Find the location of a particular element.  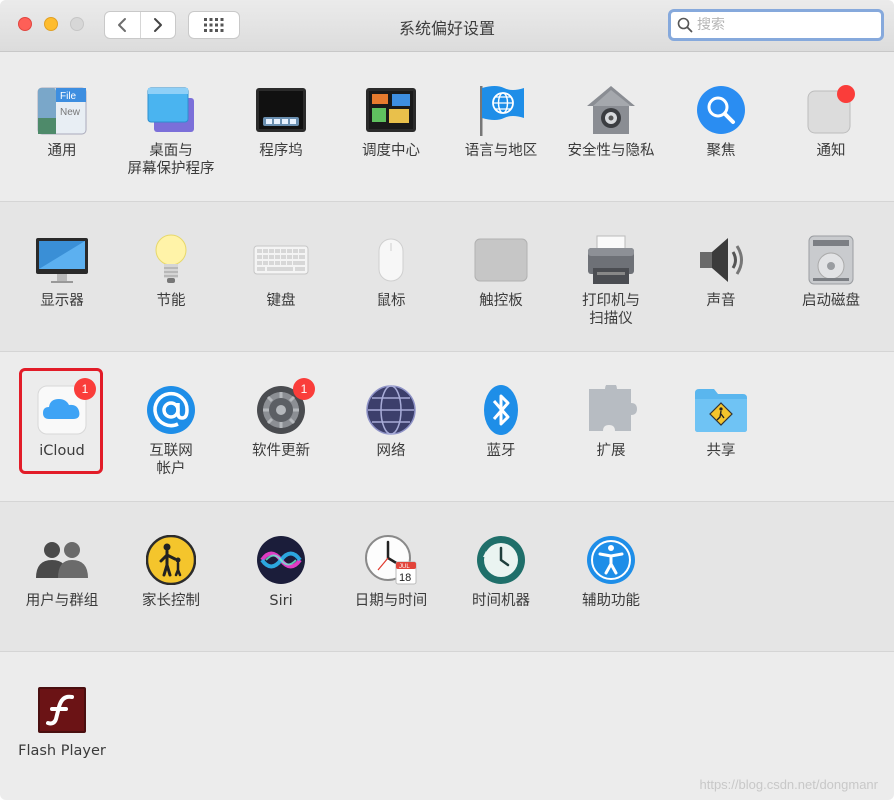

pref-desktop-screensaver: 桌面与 屏幕保护程序 is located at coordinates (171, 127).